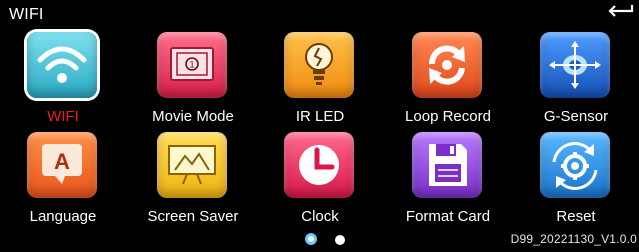 The image size is (639, 252). What do you see at coordinates (320, 116) in the screenshot?
I see `menu-item-label: IR LED` at bounding box center [320, 116].